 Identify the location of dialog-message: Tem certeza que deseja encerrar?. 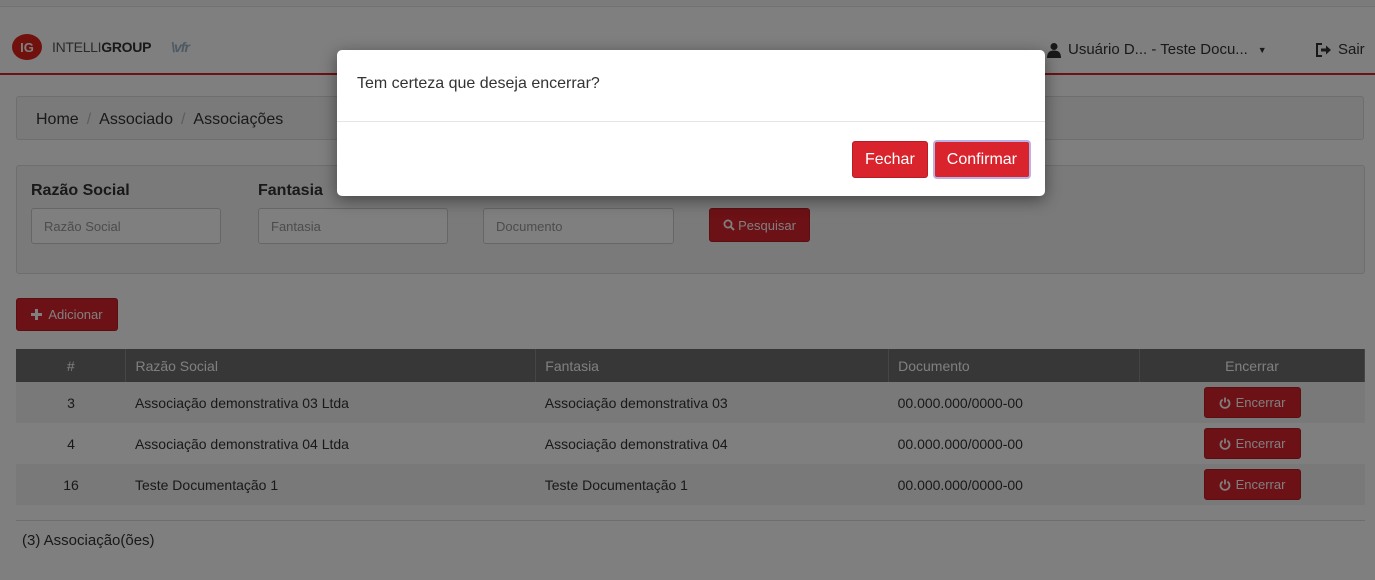
(691, 86).